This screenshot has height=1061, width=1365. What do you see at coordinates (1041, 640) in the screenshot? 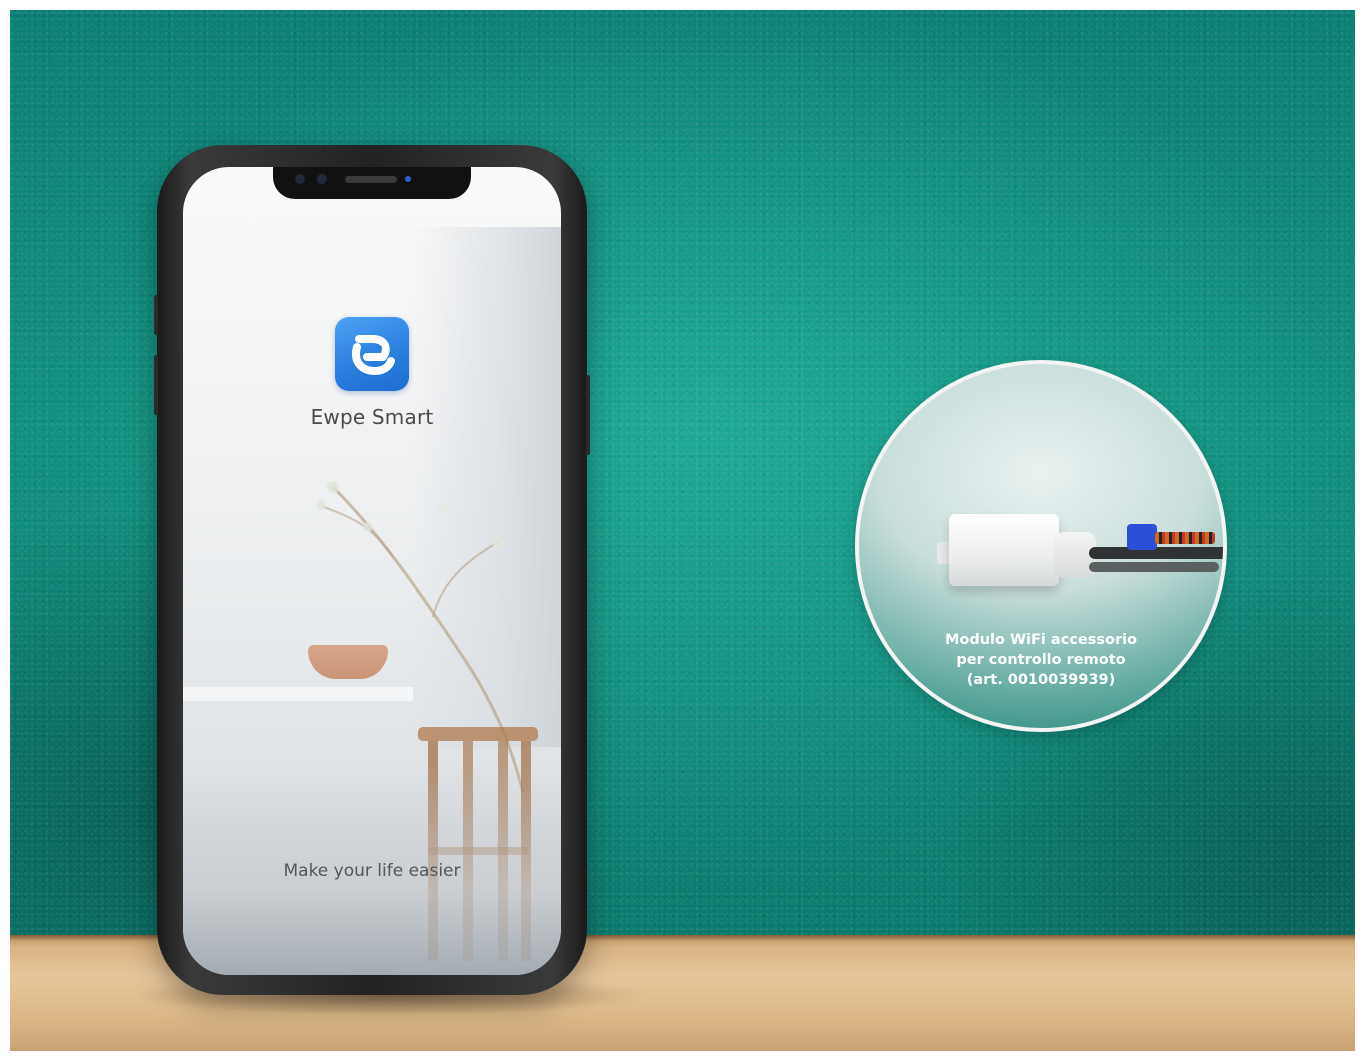
I see `caption-line-1: Modulo WiFi accessorio` at bounding box center [1041, 640].